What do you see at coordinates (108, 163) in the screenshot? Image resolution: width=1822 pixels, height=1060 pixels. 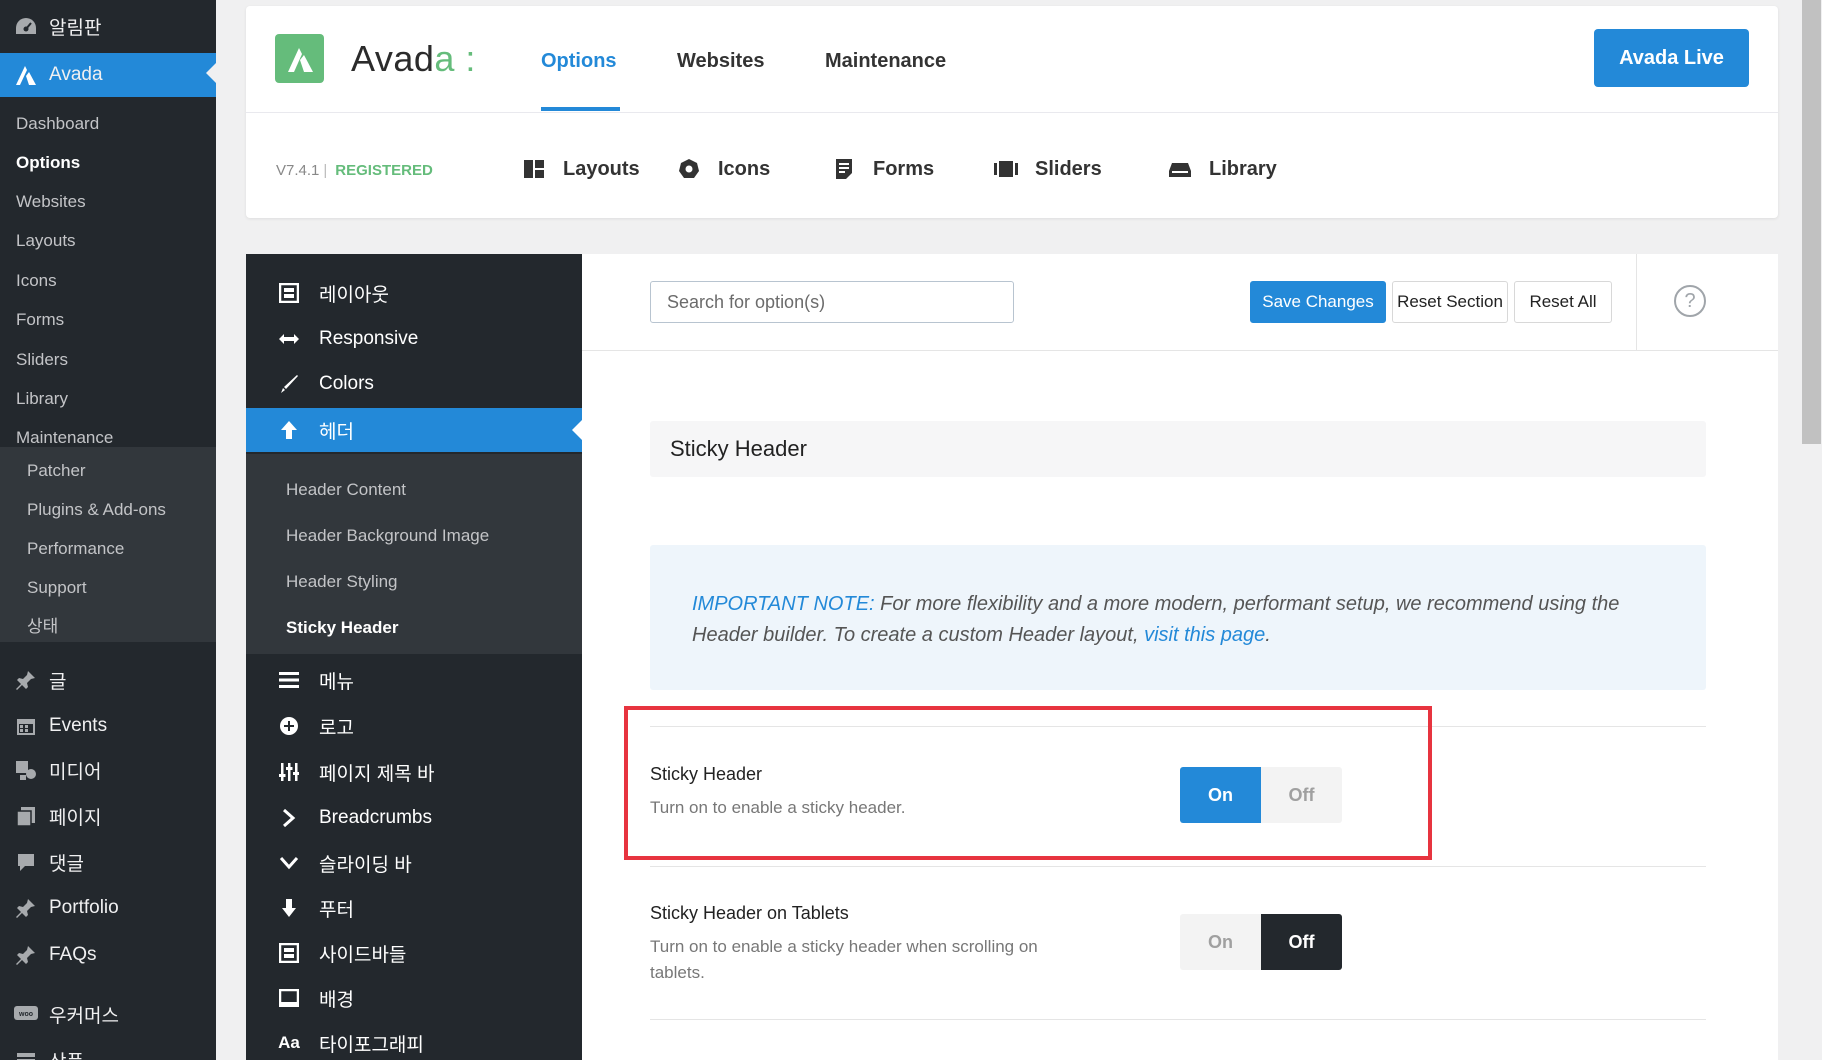 I see `wp-sub-options: Options` at bounding box center [108, 163].